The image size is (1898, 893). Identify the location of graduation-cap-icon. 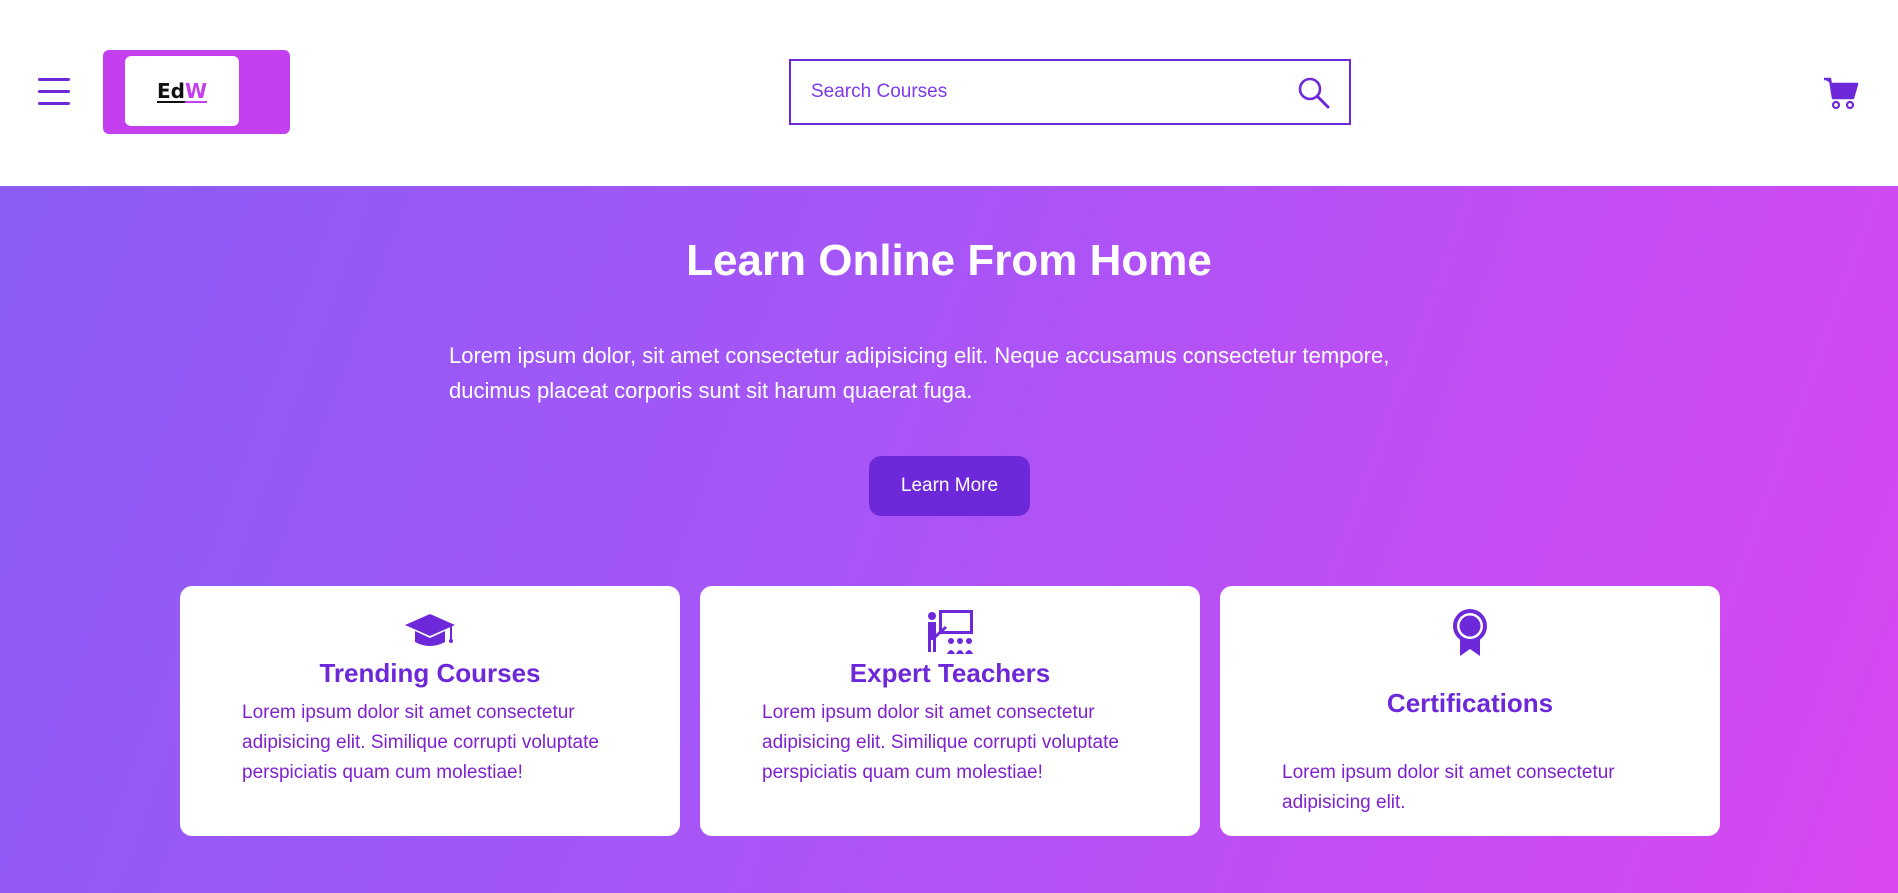
(430, 630).